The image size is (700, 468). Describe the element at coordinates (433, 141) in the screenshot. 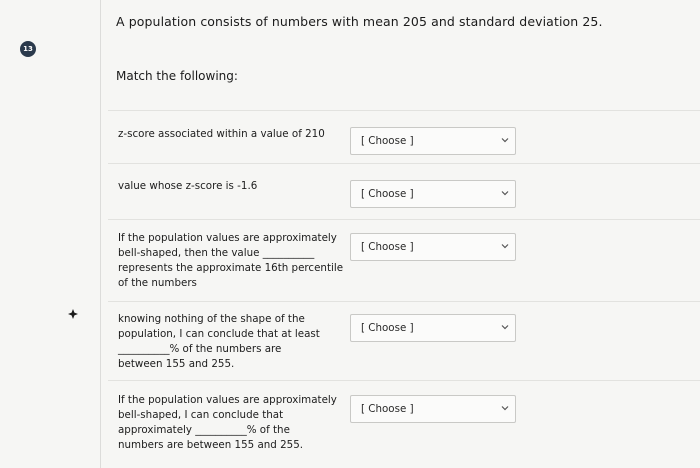

I see `match-item-1-select: [ Choose ]` at that location.